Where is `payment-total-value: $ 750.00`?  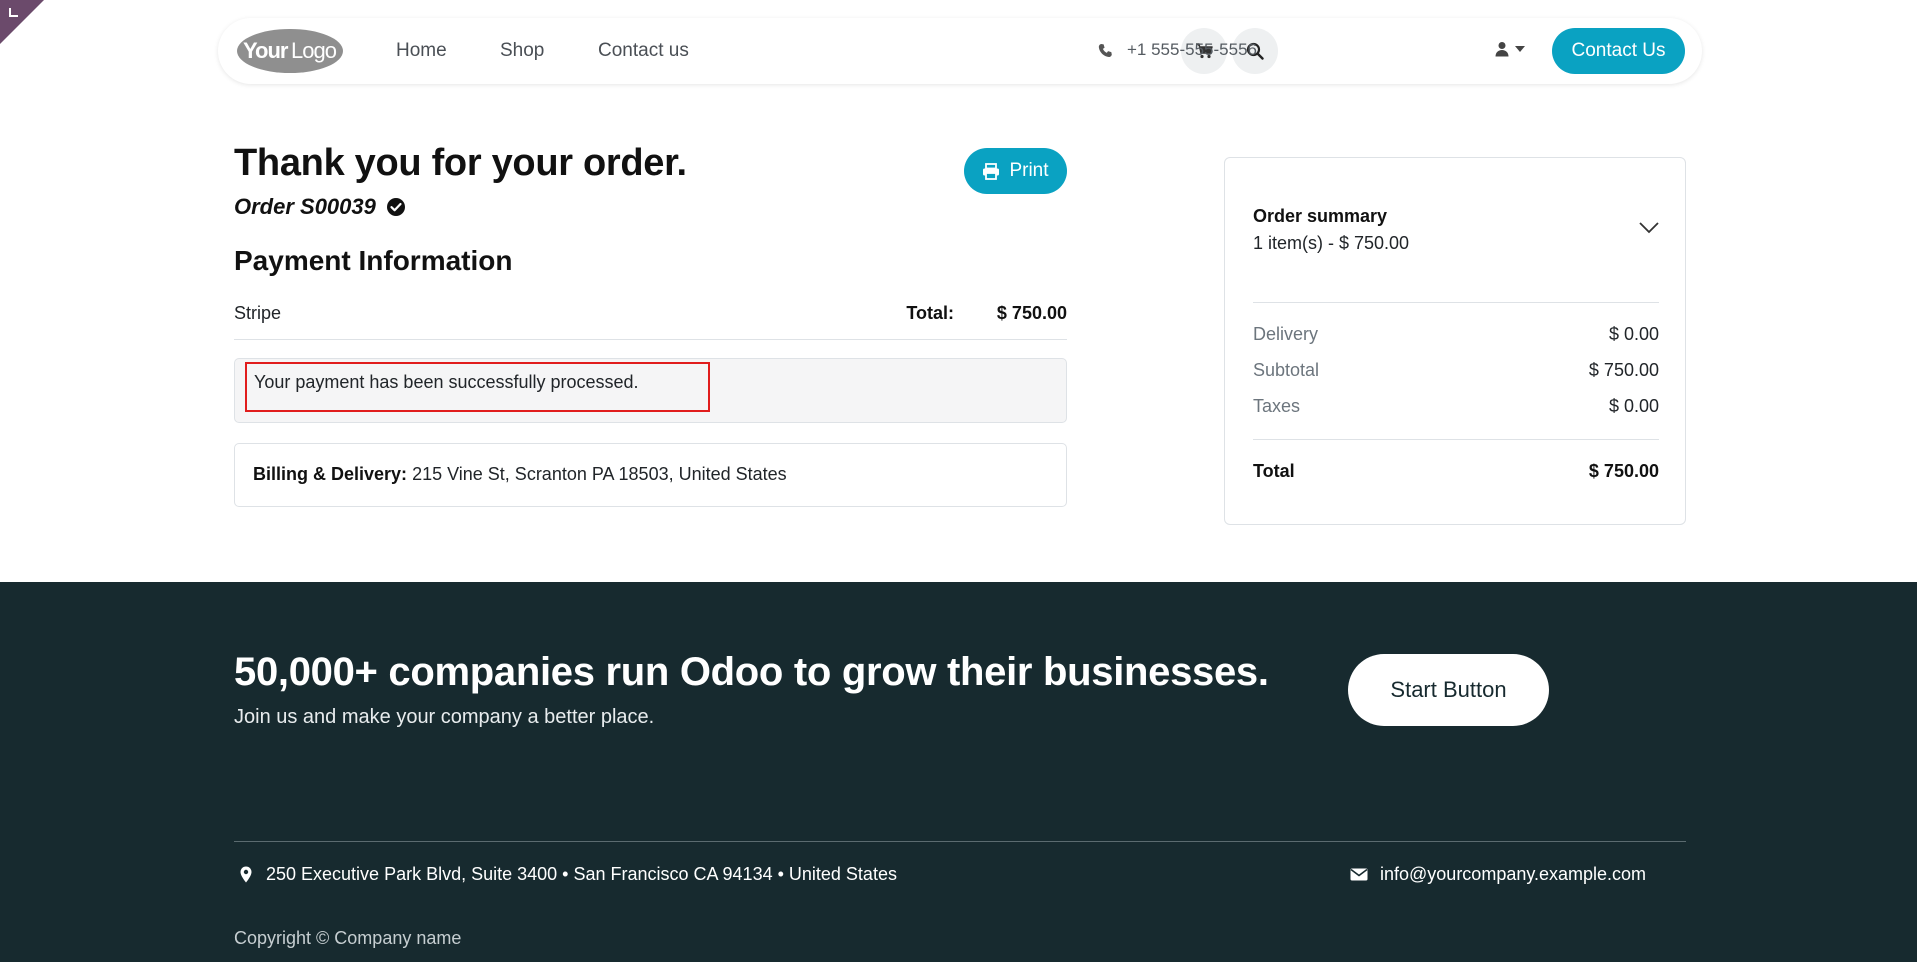
payment-total-value: $ 750.00 is located at coordinates (1031, 313).